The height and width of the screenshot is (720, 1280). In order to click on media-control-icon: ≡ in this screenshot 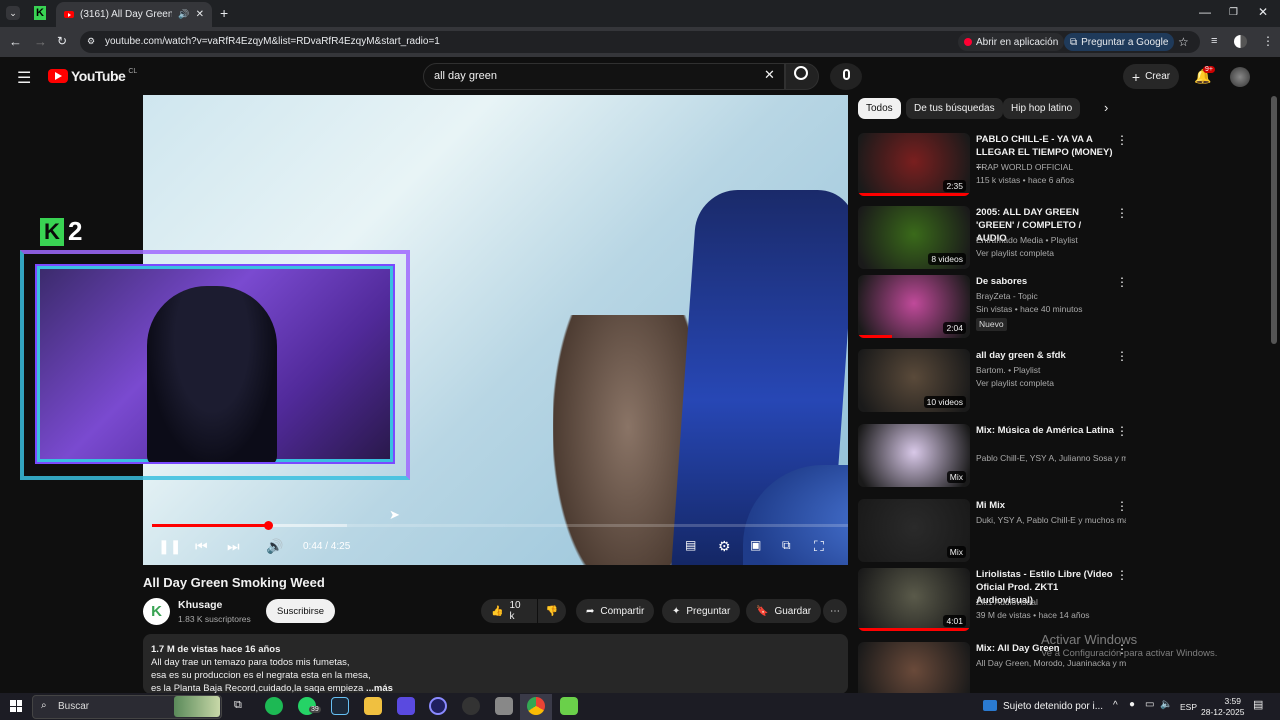, I will do `click(1214, 41)`.